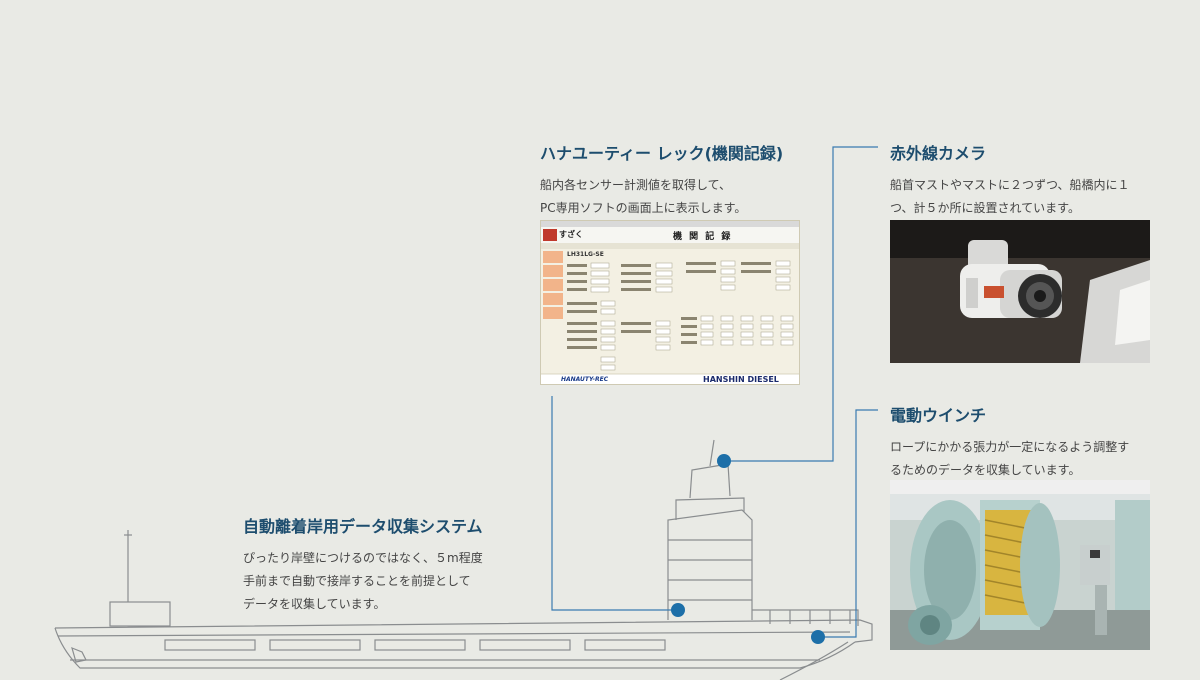 This screenshot has width=1200, height=680. I want to click on software-header-title: 機 関 記 録, so click(703, 237).